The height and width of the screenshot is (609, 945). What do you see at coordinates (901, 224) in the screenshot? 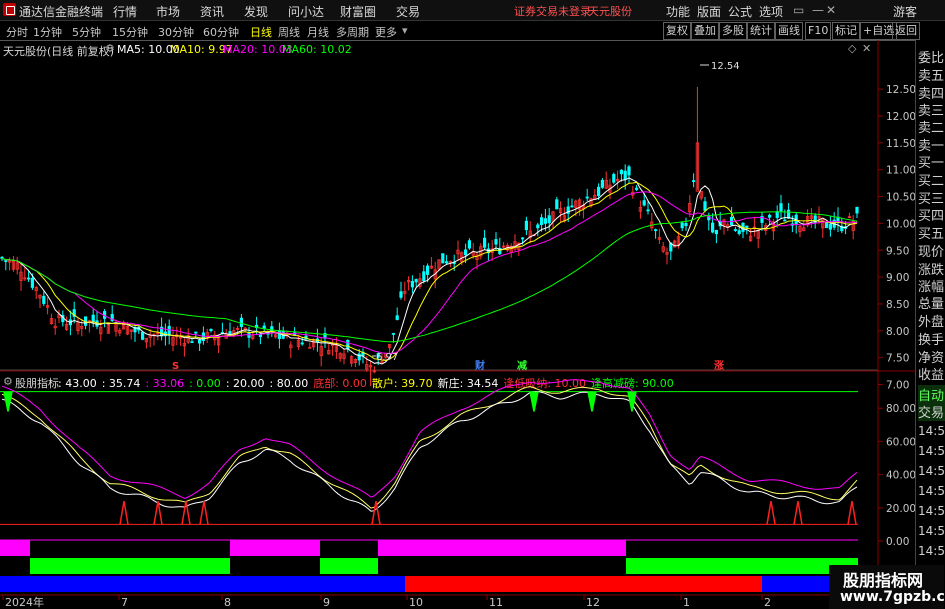
I see `price-tick-label: 10.00` at bounding box center [901, 224].